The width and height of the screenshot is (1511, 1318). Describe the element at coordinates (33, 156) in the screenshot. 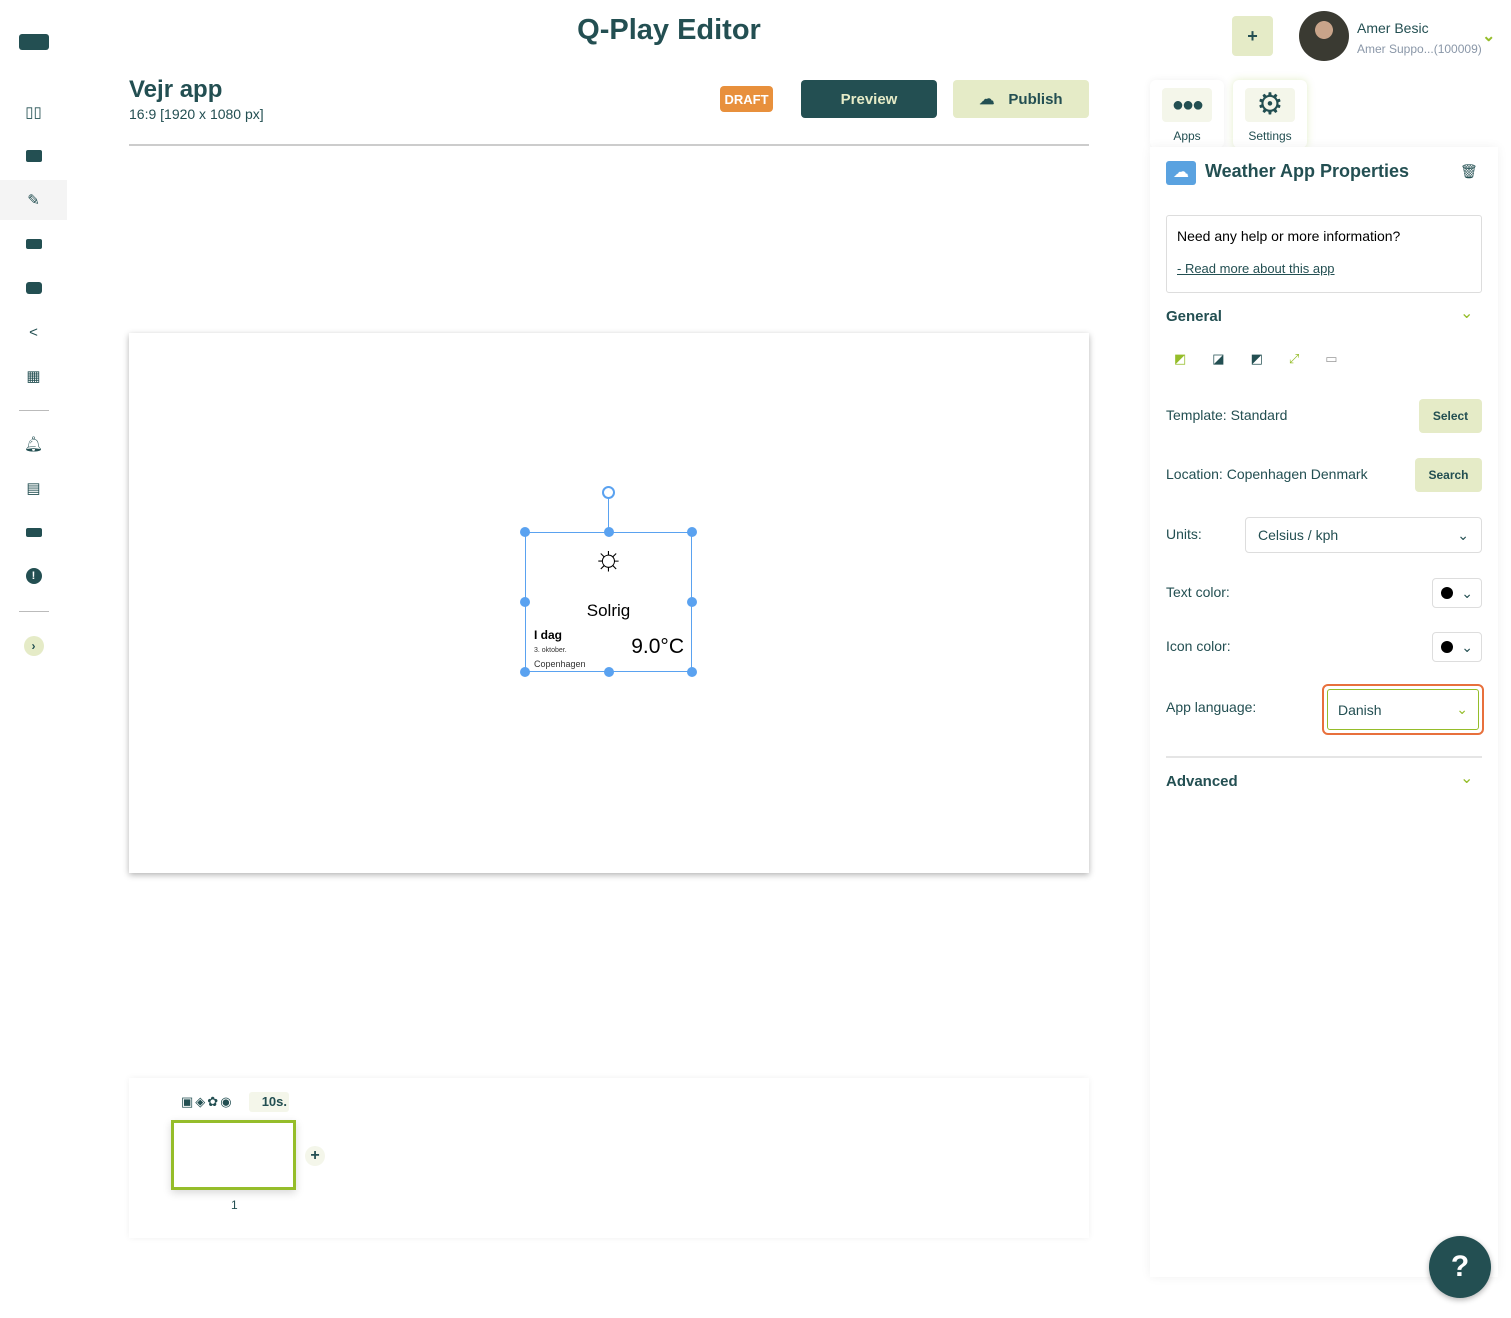

I see `media-icon` at that location.